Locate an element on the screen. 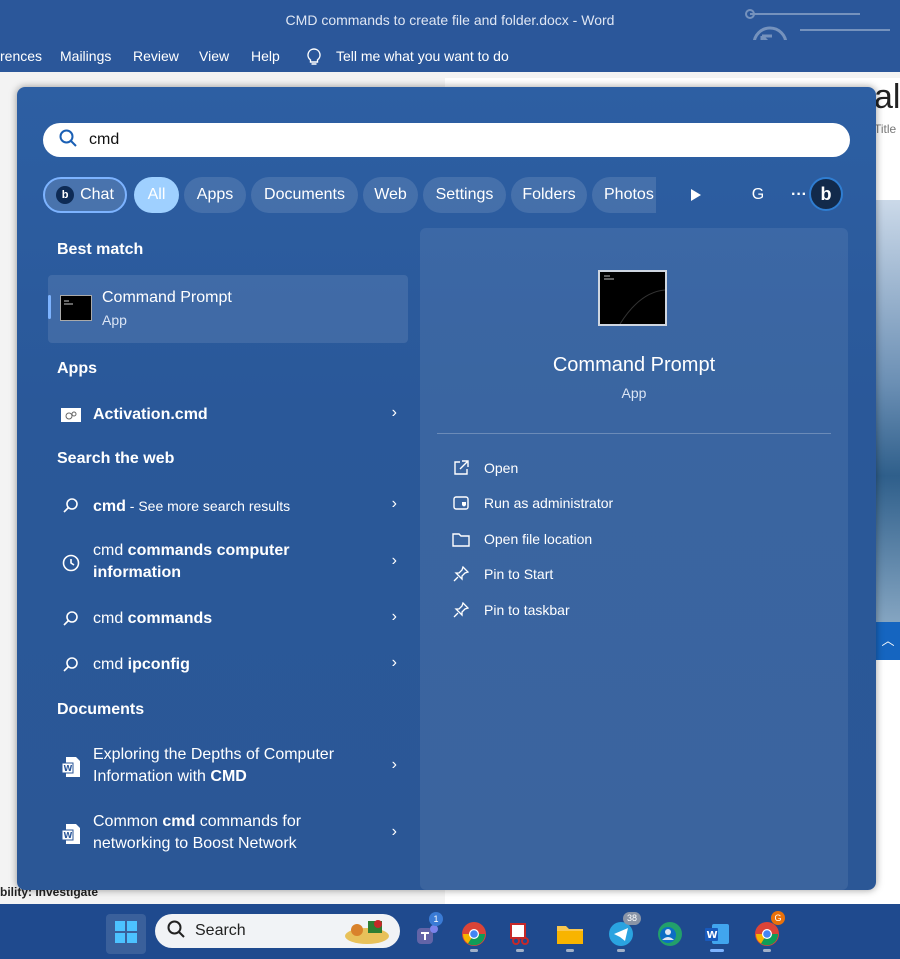 The width and height of the screenshot is (900, 959). history-icon is located at coordinates (71, 563).